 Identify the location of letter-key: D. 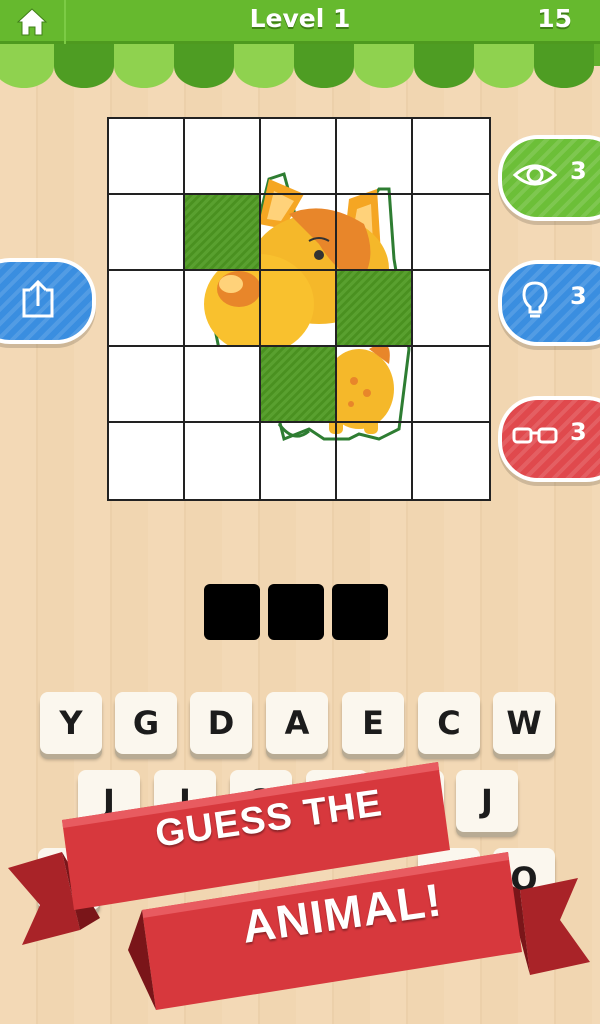
(221, 723).